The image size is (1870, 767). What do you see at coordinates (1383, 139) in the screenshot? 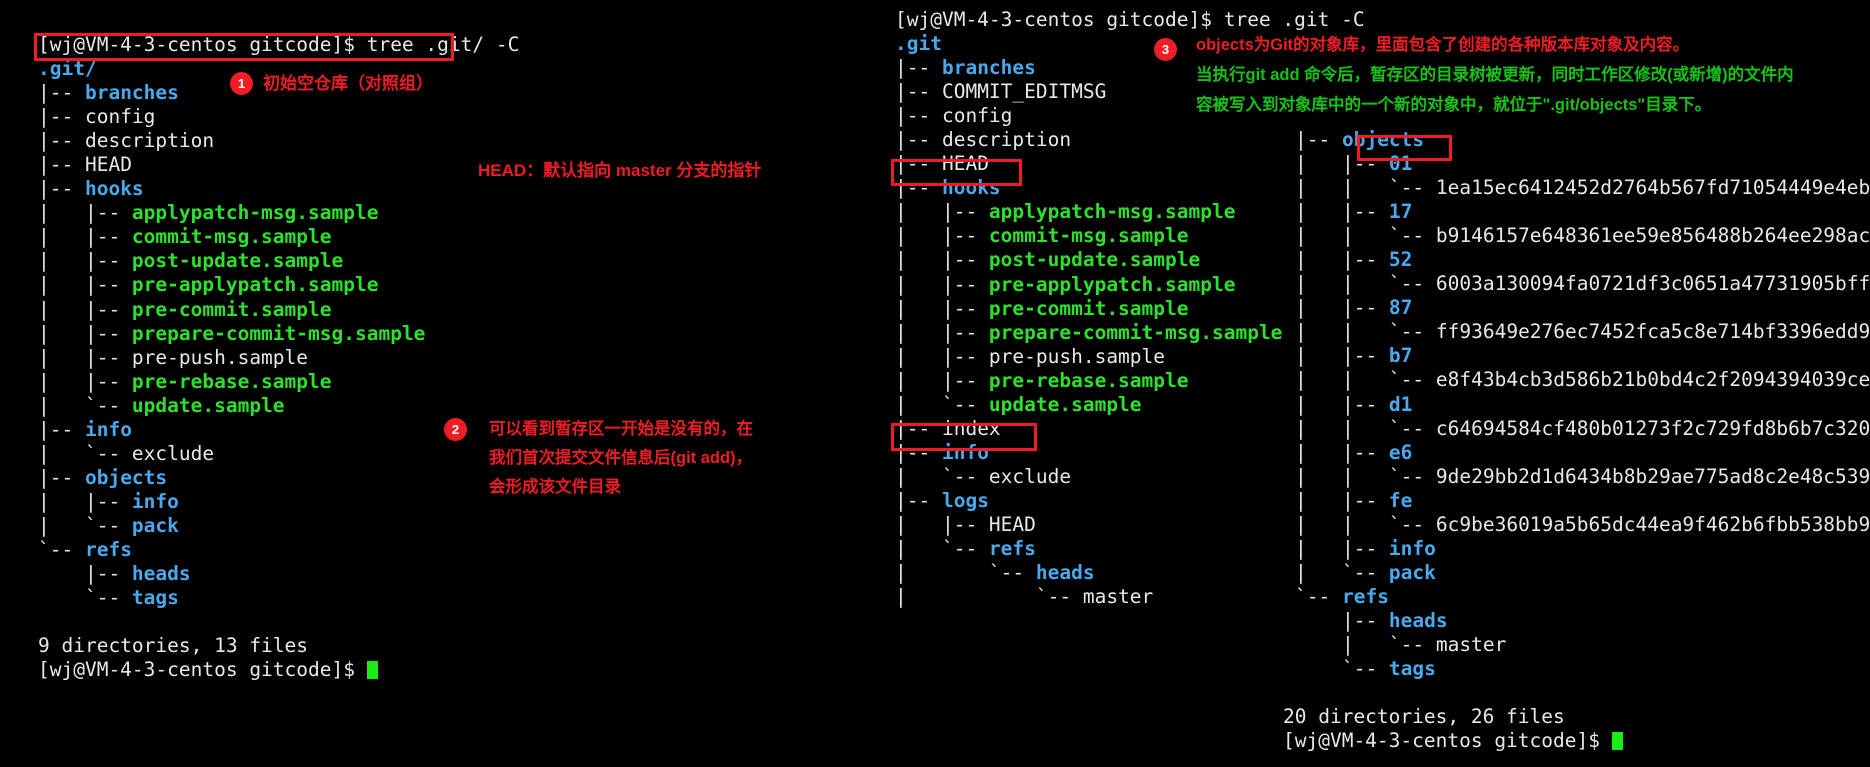
I see `tree-entry: objects` at bounding box center [1383, 139].